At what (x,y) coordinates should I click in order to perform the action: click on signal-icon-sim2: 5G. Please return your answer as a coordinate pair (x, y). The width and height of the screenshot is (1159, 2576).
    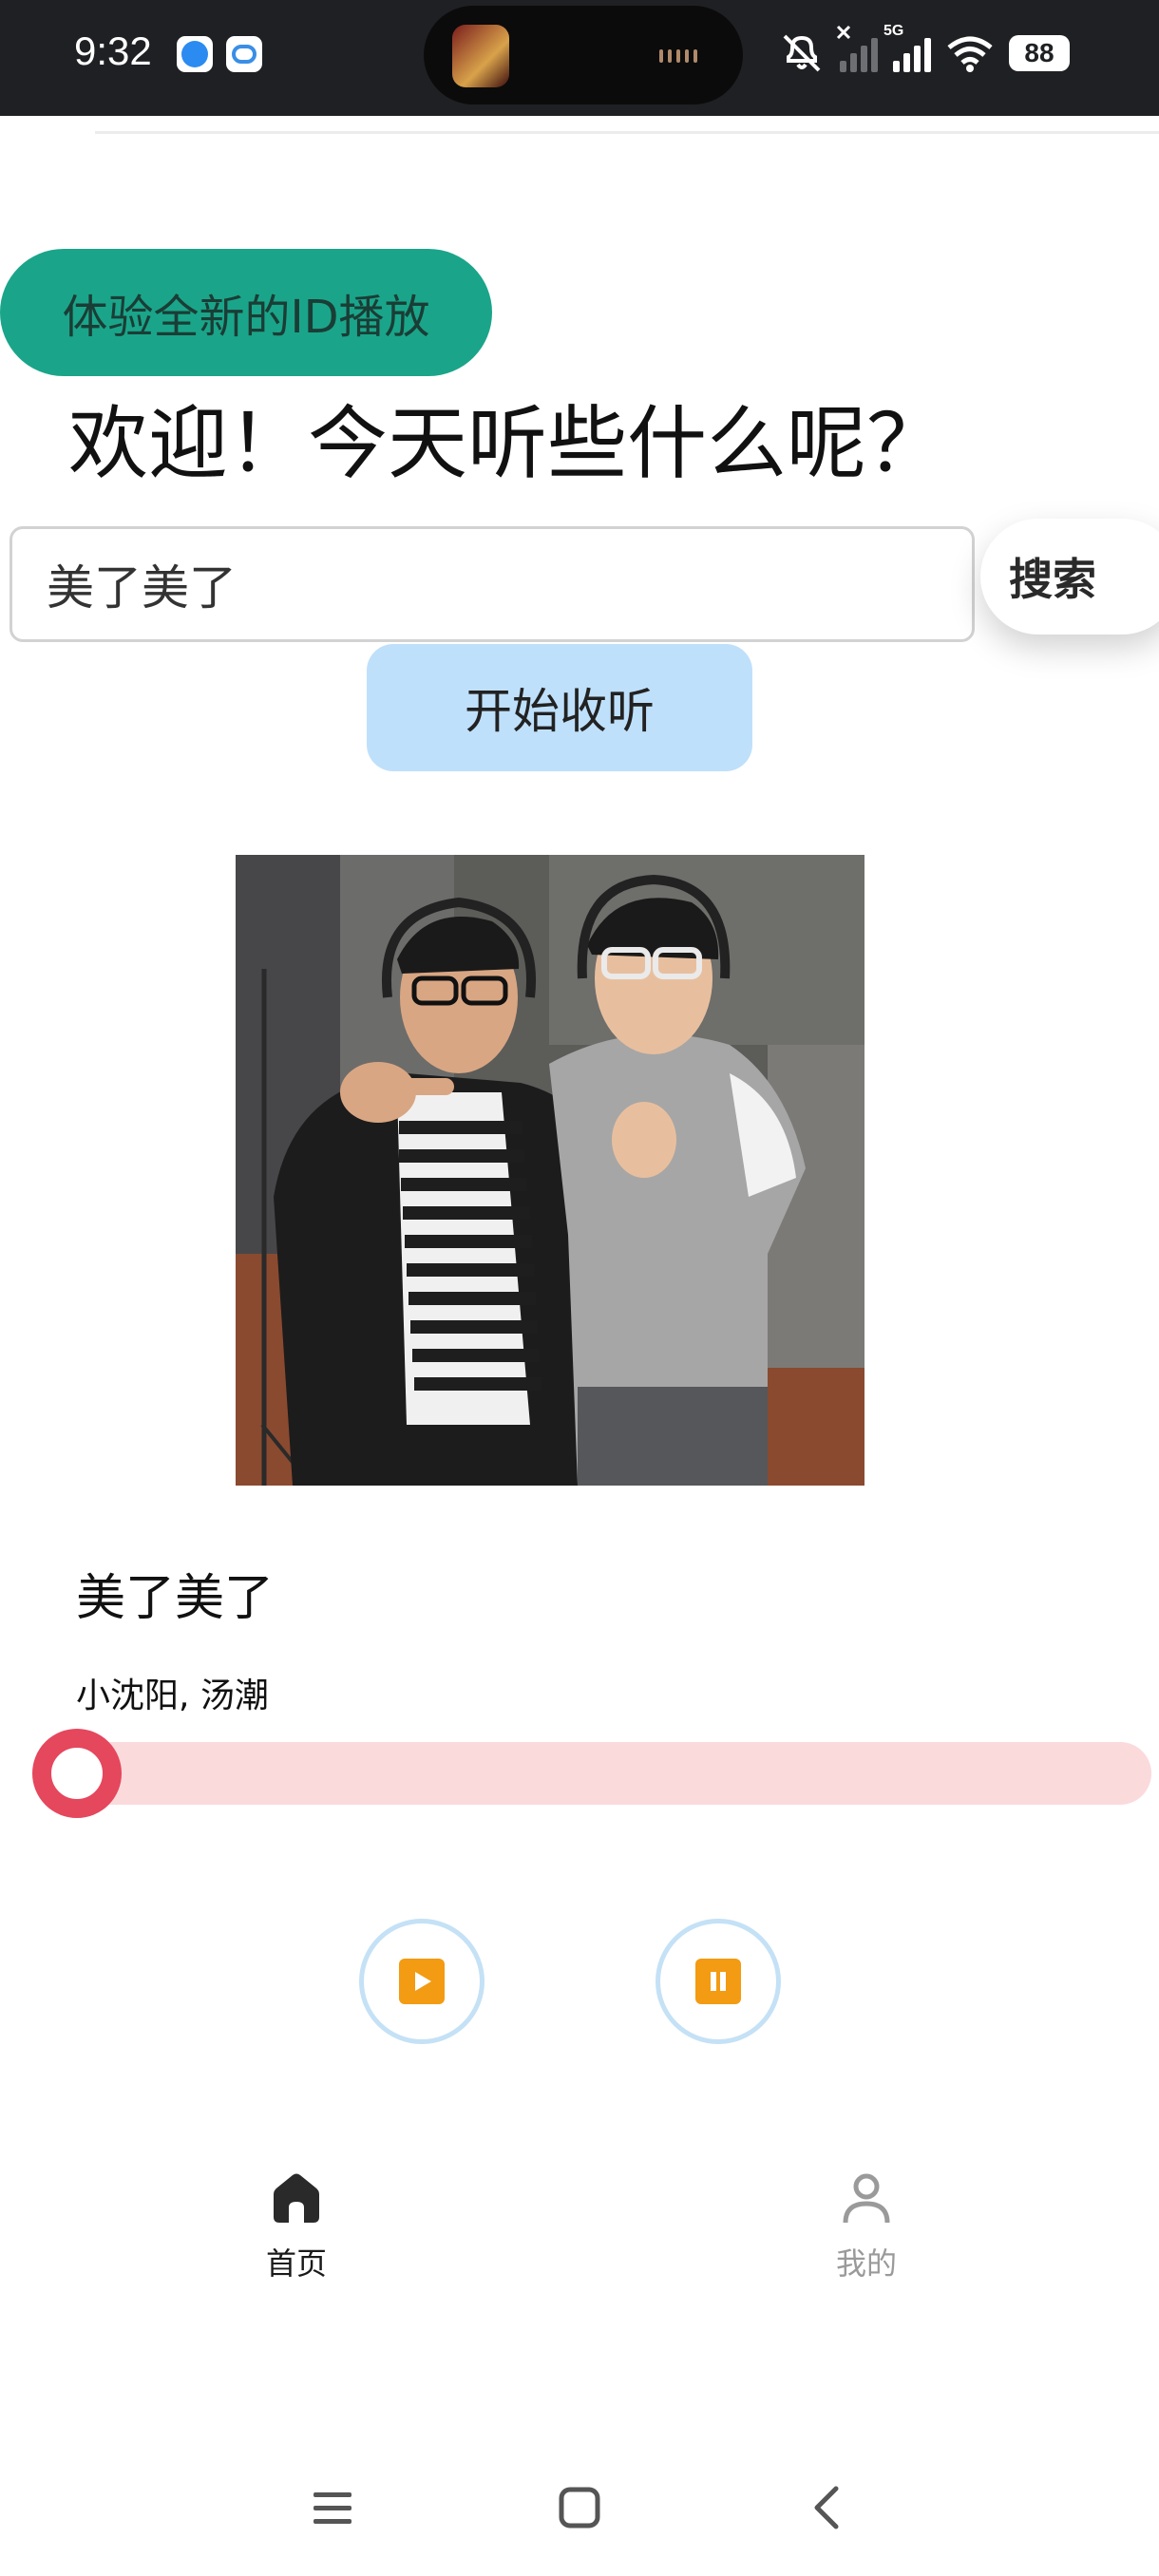
    Looking at the image, I should click on (907, 47).